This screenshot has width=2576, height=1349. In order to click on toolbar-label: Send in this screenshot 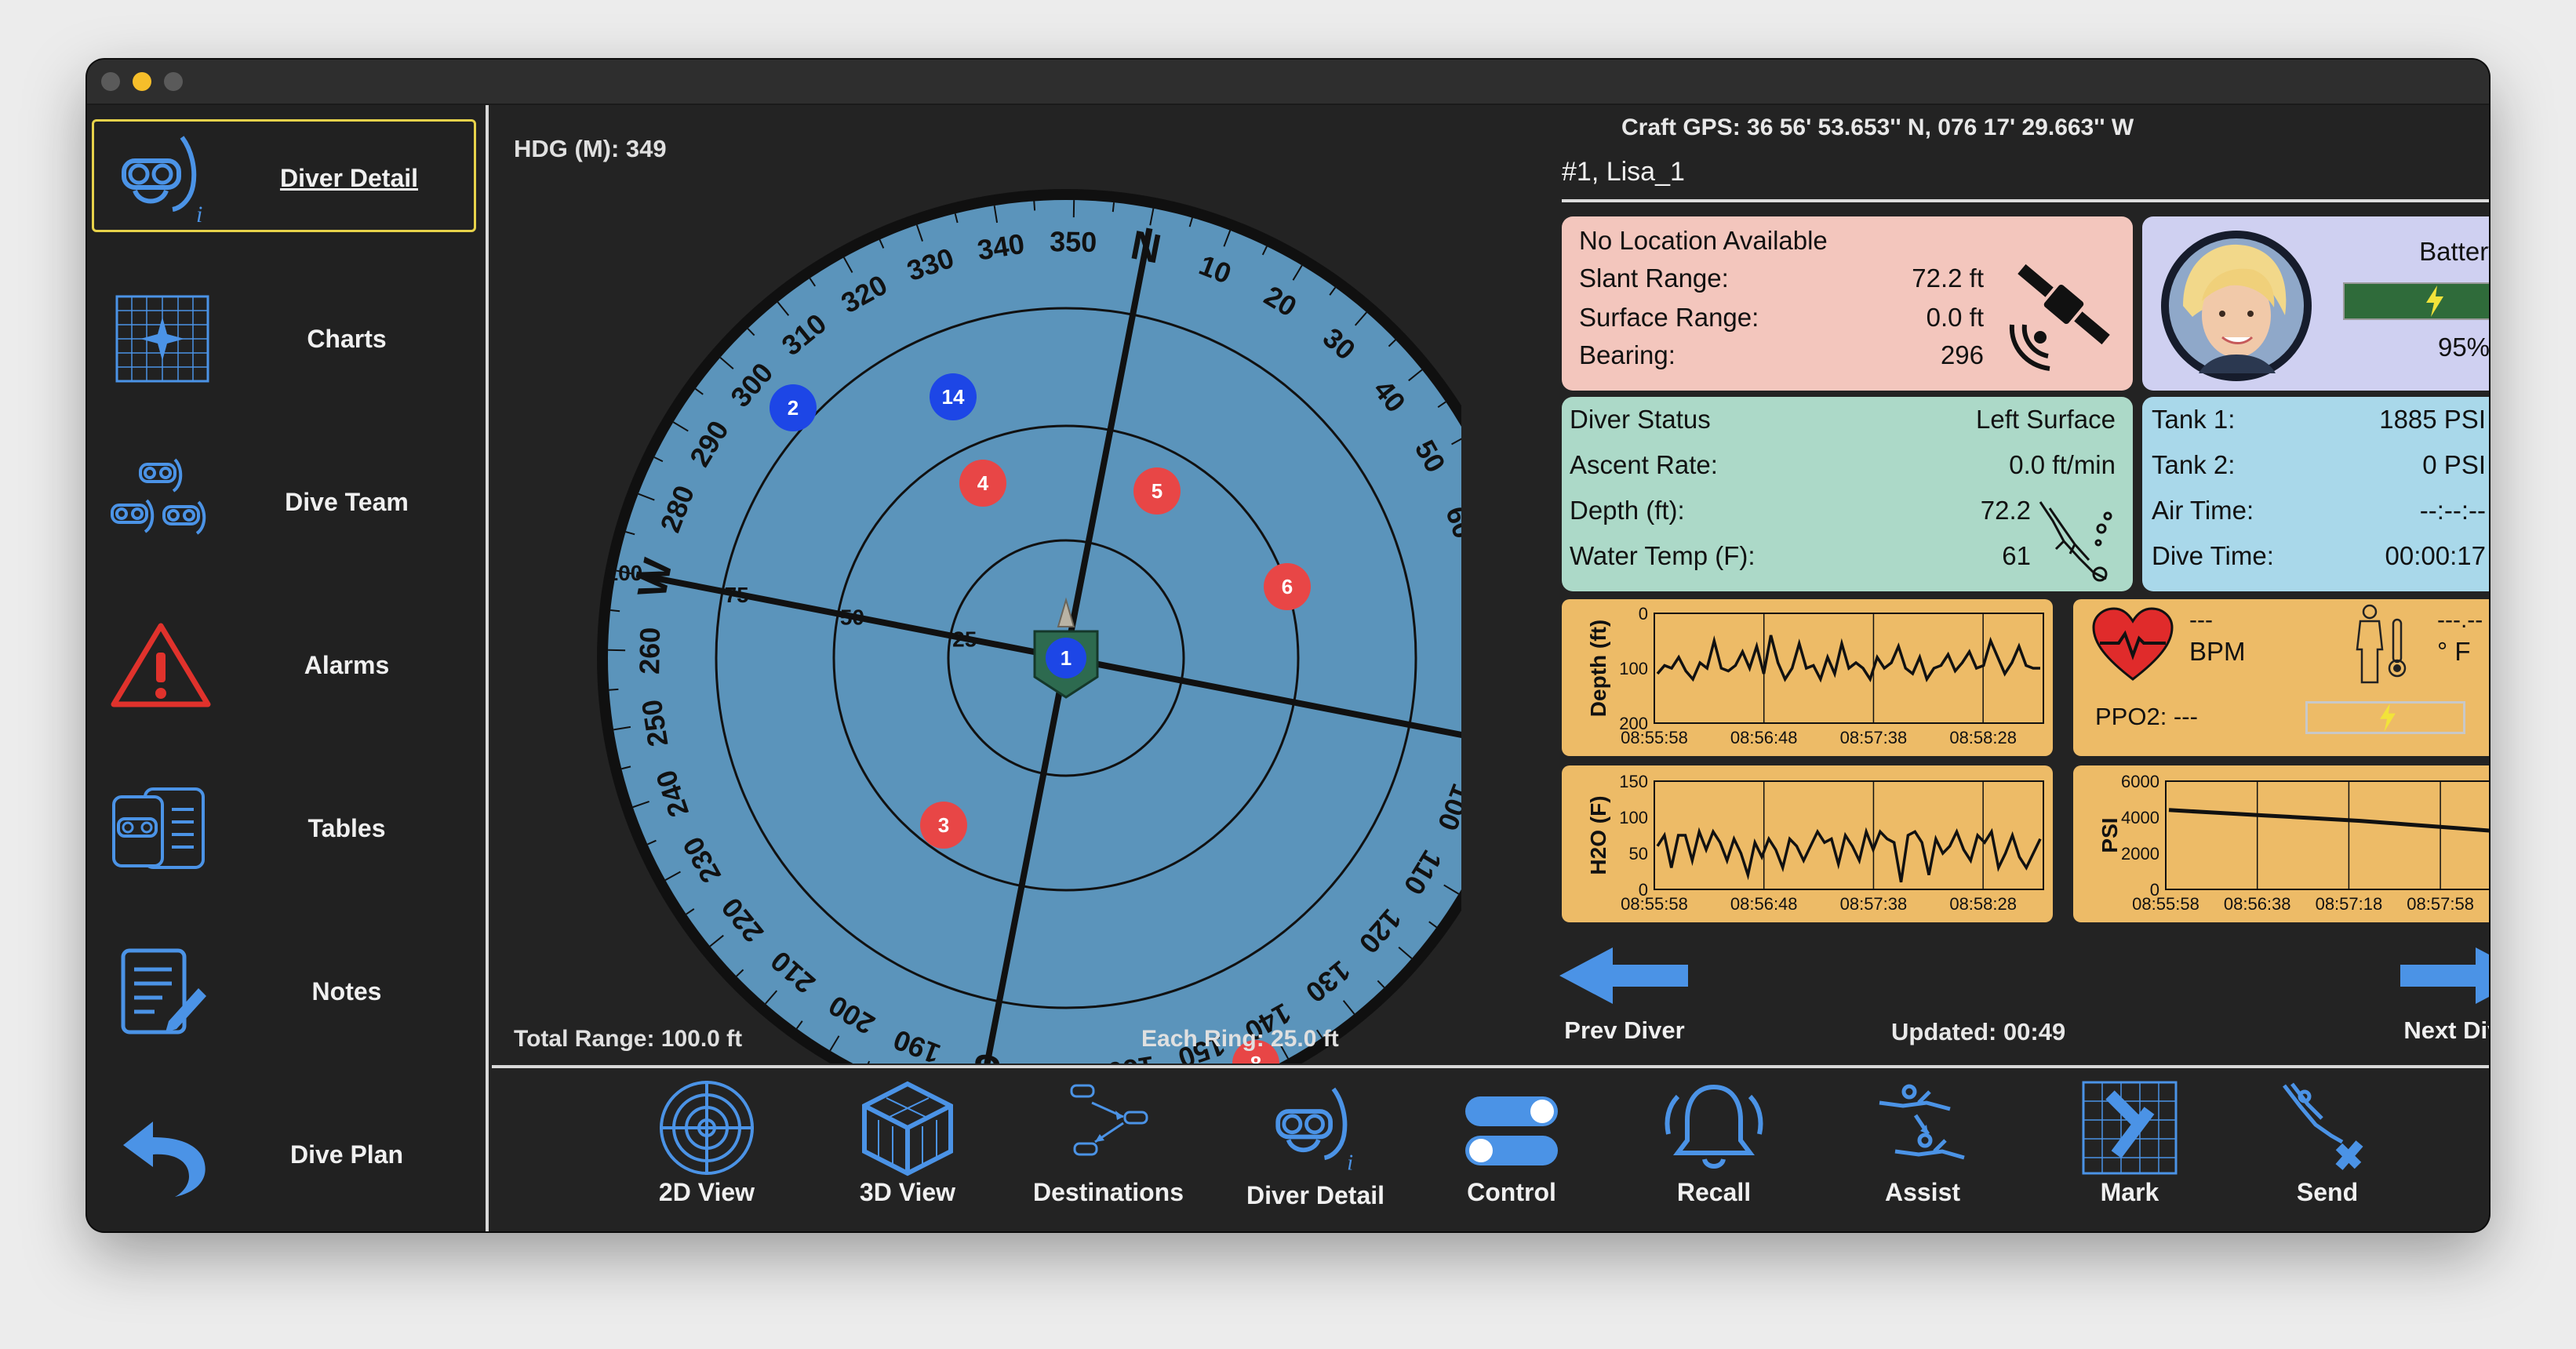, I will do `click(2327, 1192)`.